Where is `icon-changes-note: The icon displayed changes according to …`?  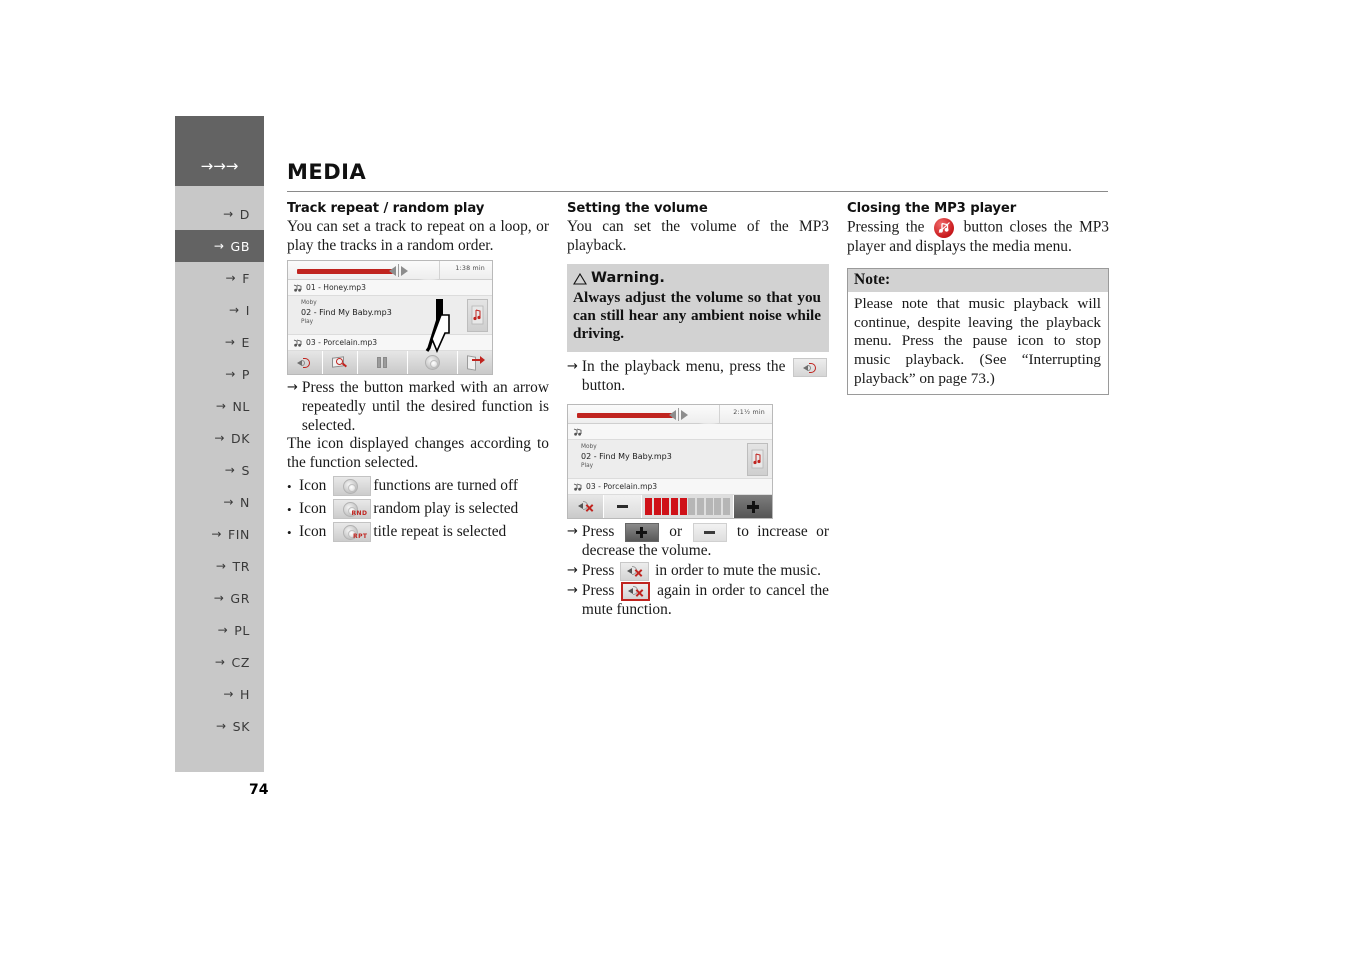 icon-changes-note: The icon displayed changes according to … is located at coordinates (418, 453).